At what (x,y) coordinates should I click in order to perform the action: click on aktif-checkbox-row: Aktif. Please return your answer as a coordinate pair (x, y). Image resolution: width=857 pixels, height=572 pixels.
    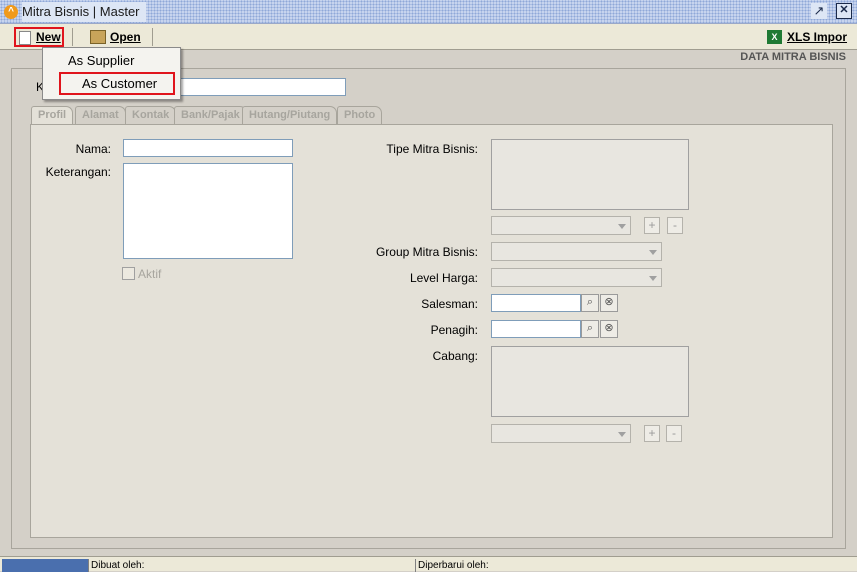
    Looking at the image, I should click on (141, 274).